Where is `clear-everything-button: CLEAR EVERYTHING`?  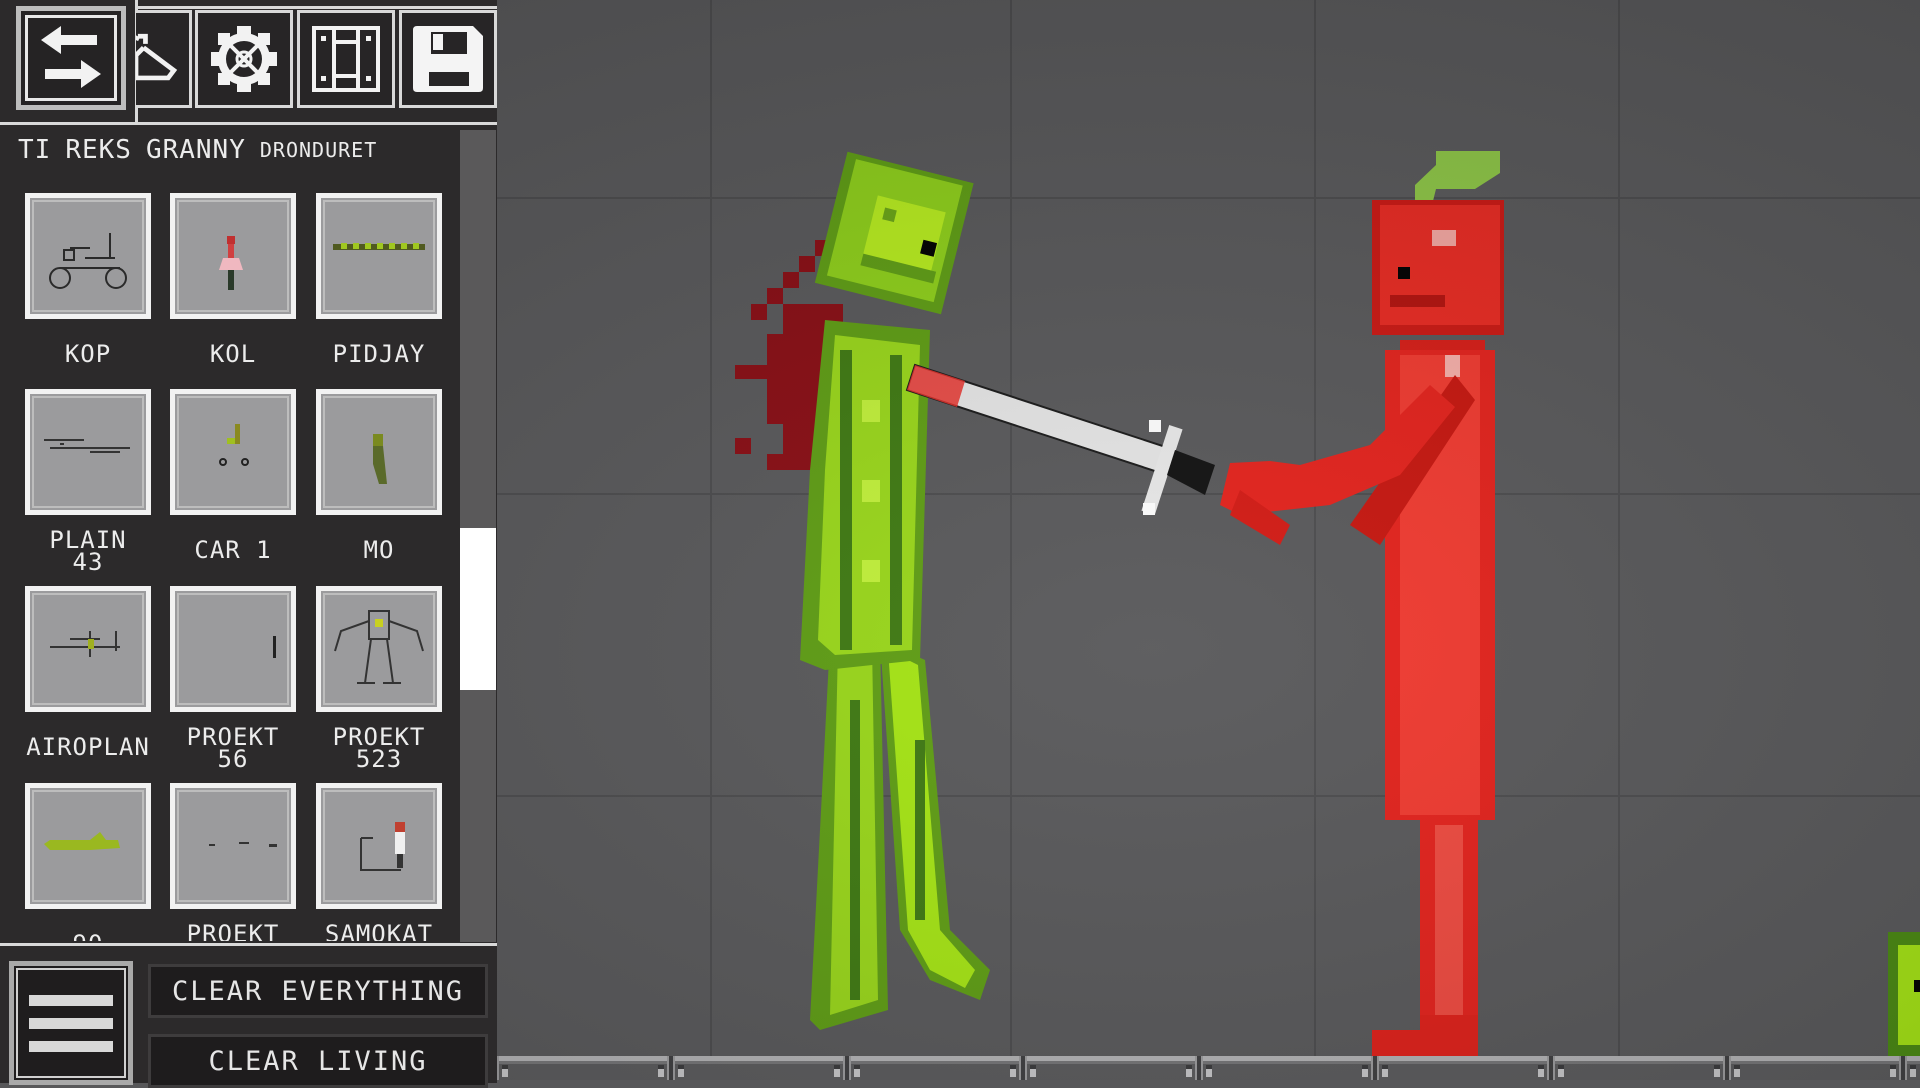
clear-everything-button: CLEAR EVERYTHING is located at coordinates (318, 991).